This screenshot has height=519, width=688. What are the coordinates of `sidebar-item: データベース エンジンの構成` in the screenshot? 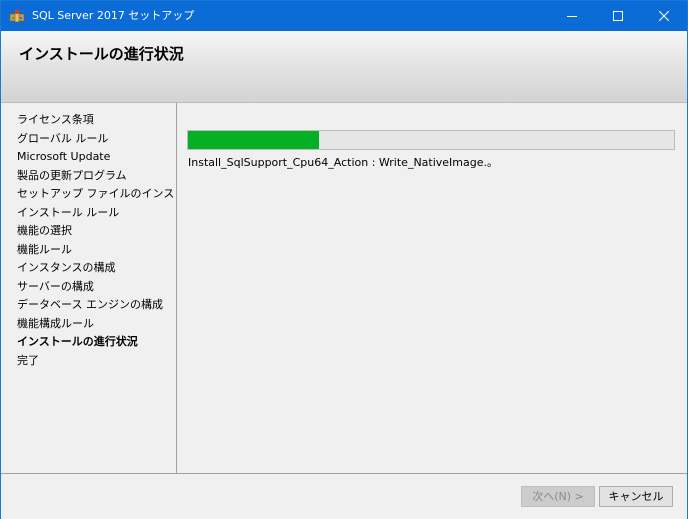 It's located at (90, 304).